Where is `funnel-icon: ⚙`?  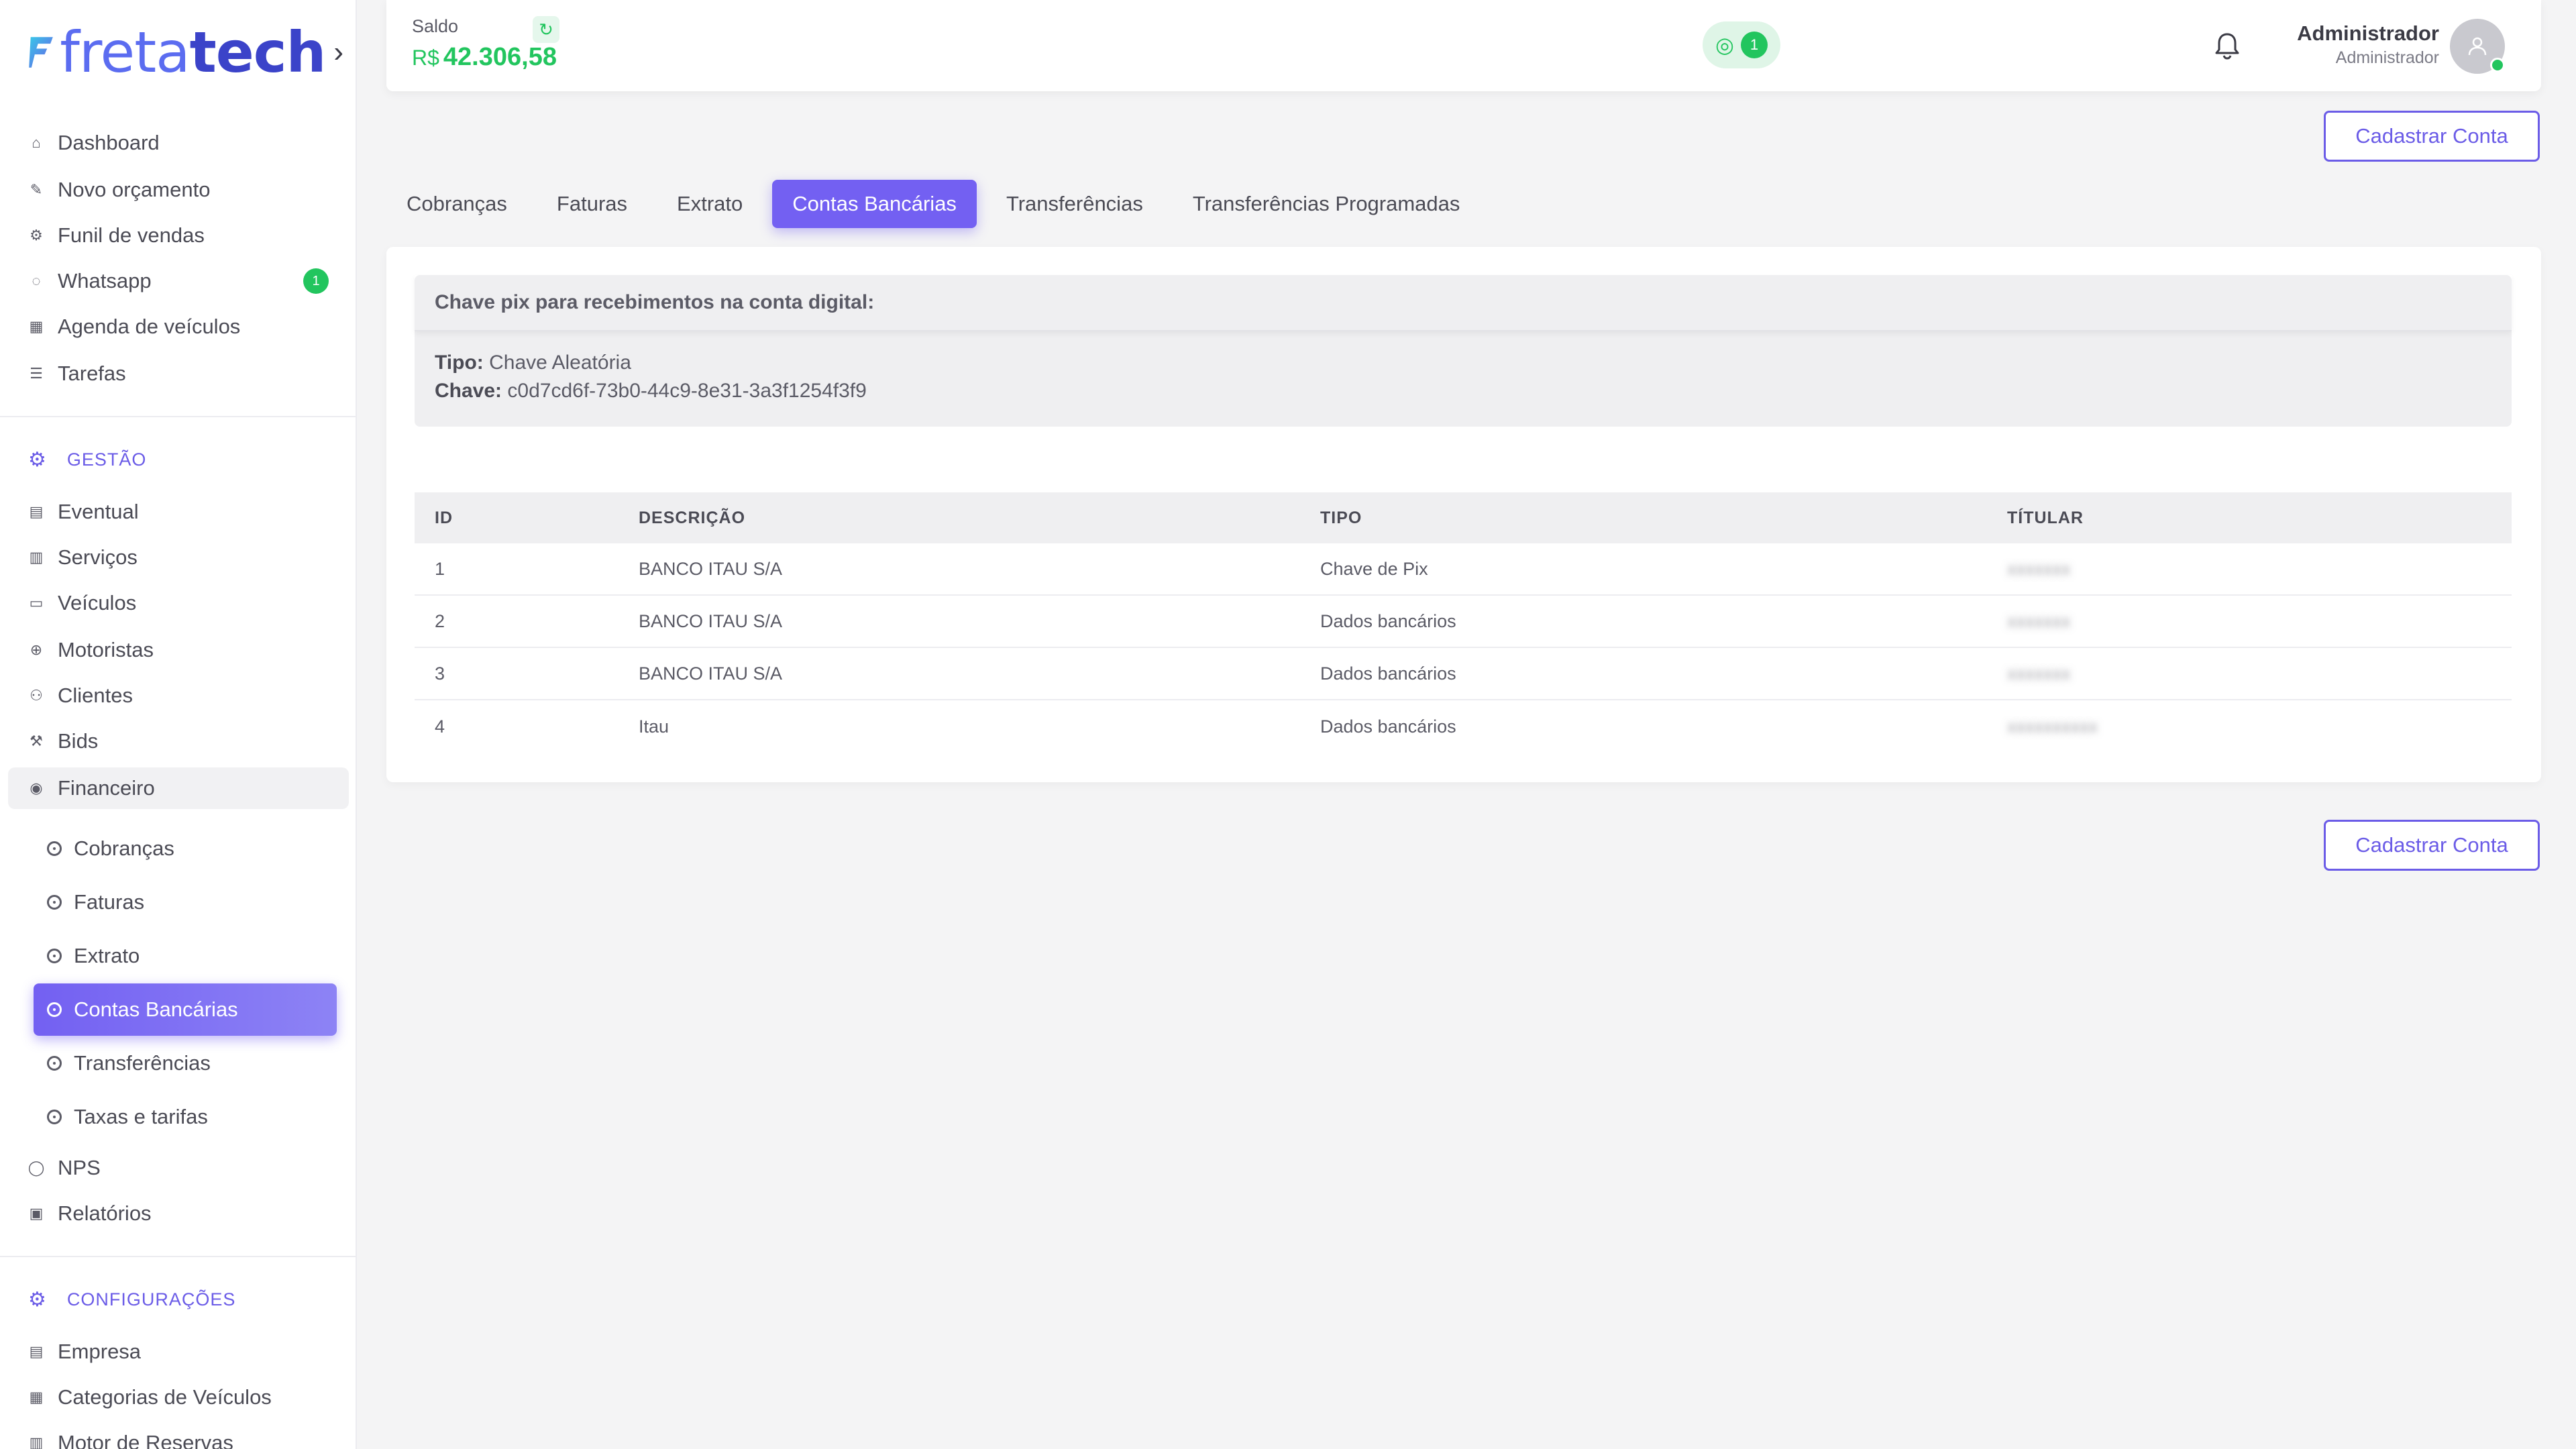
funnel-icon: ⚙ is located at coordinates (36, 235).